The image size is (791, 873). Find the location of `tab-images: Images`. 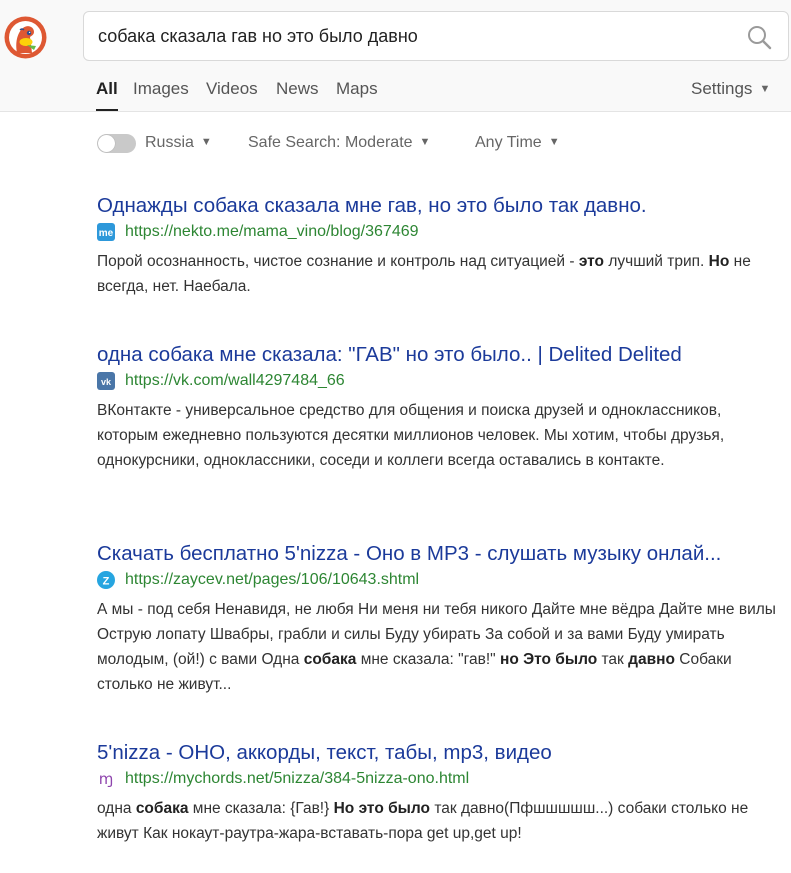

tab-images: Images is located at coordinates (161, 89).